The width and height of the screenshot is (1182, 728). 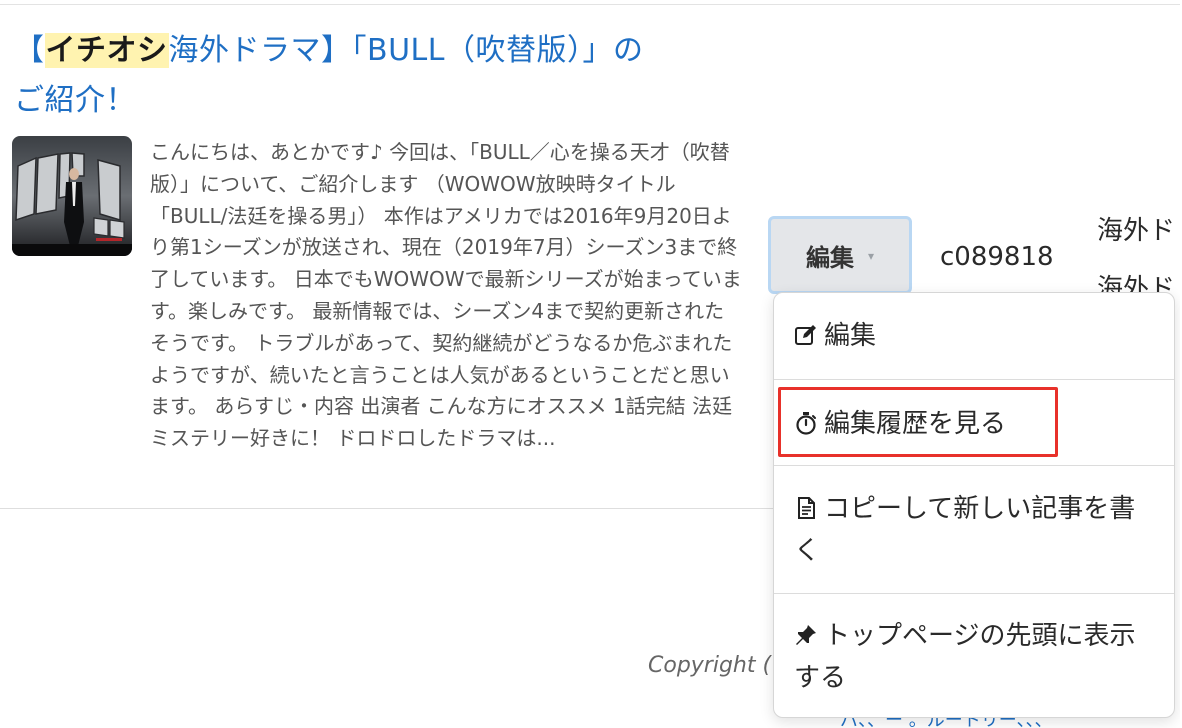 I want to click on stopwatch-icon, so click(x=807, y=420).